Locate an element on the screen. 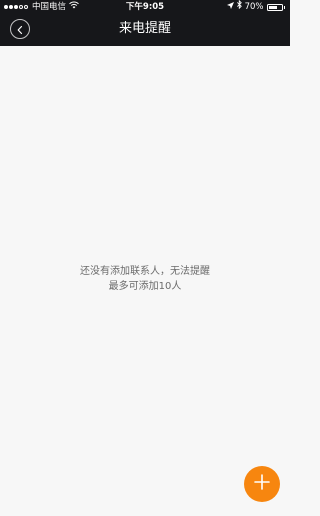 This screenshot has height=516, width=320. location-arrow-icon is located at coordinates (230, 7).